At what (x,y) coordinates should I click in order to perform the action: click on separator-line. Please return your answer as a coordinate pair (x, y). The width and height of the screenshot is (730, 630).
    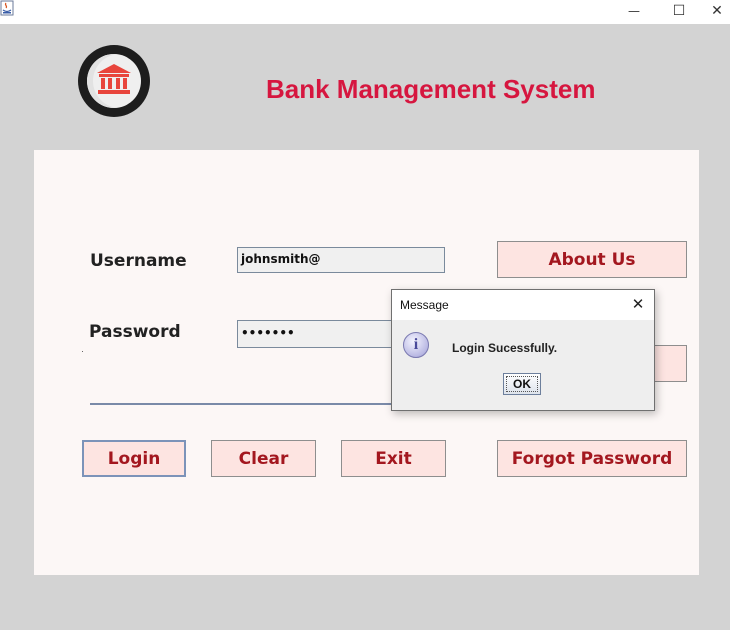
    Looking at the image, I should click on (241, 404).